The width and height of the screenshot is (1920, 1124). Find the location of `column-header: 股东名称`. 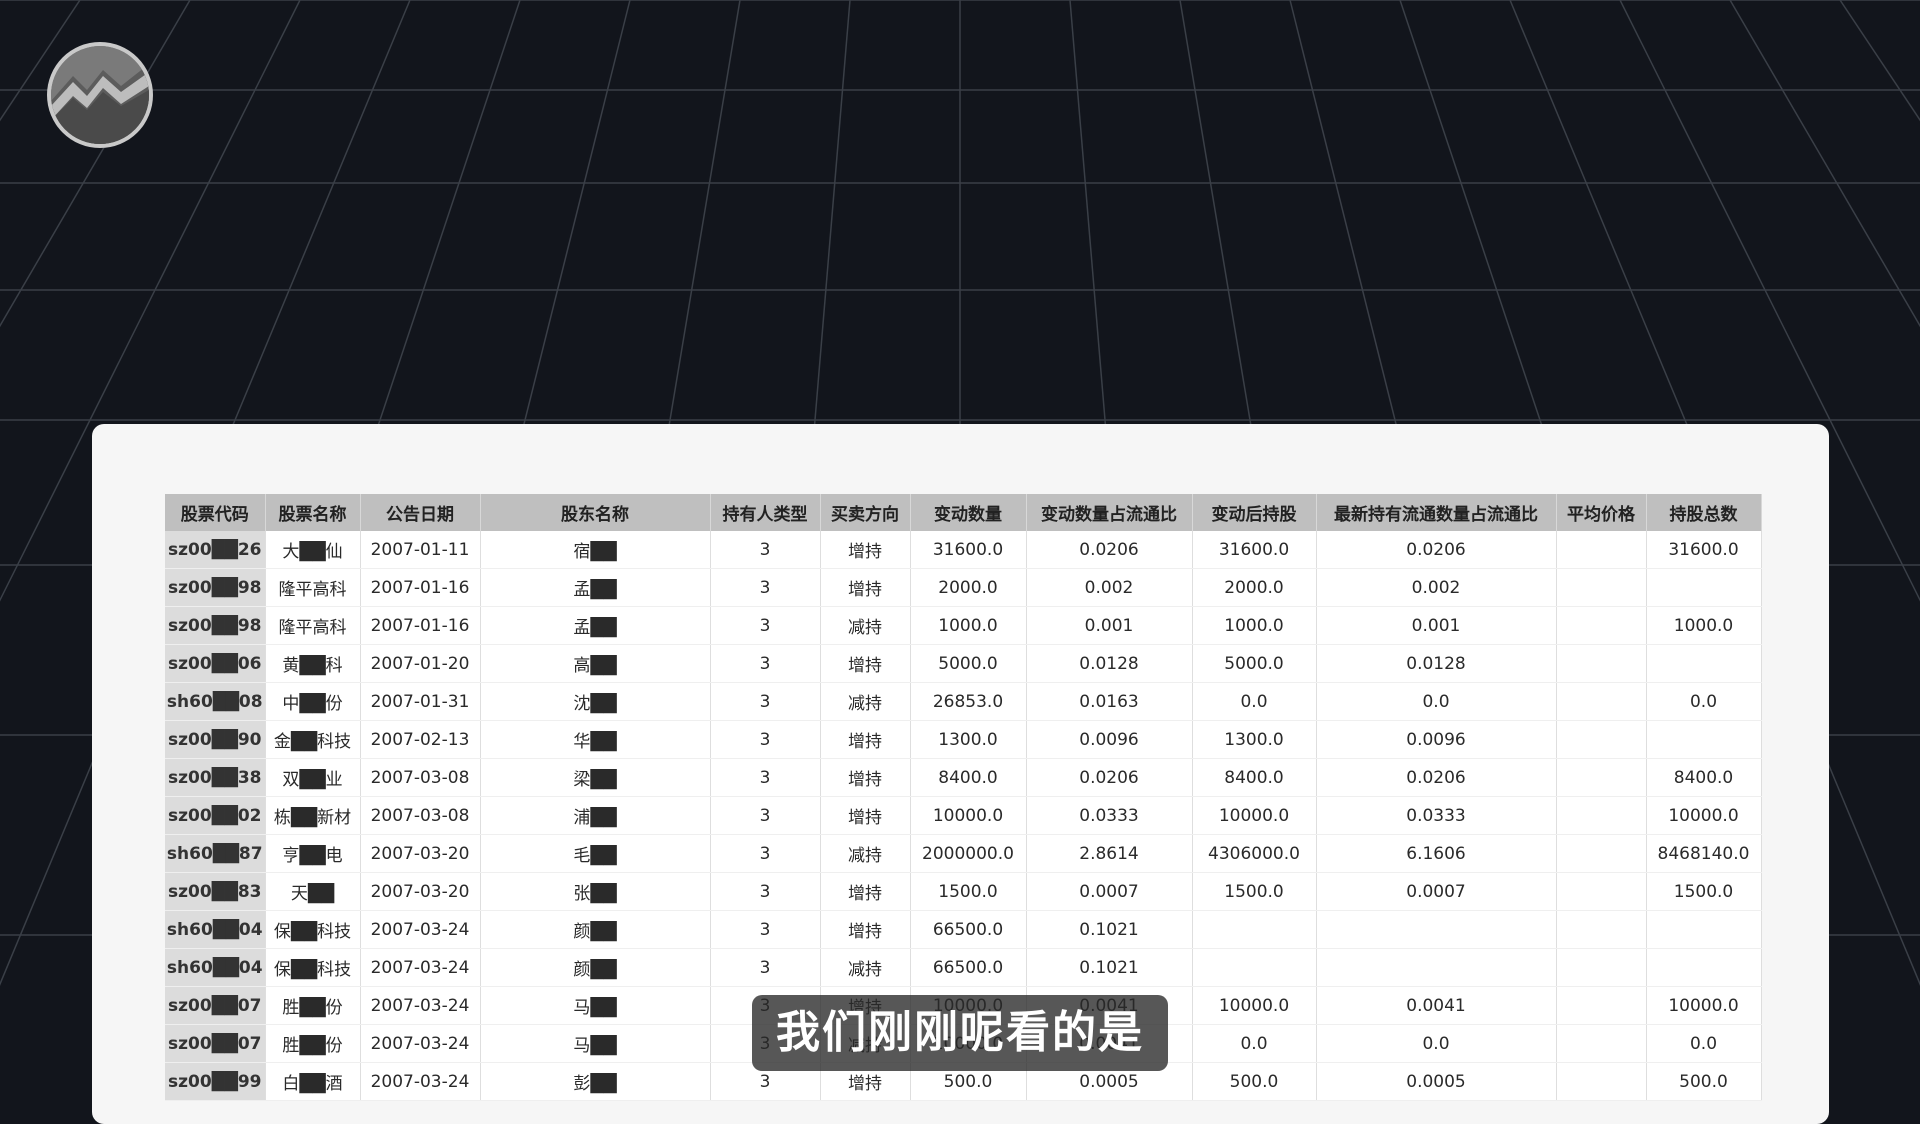

column-header: 股东名称 is located at coordinates (595, 512).